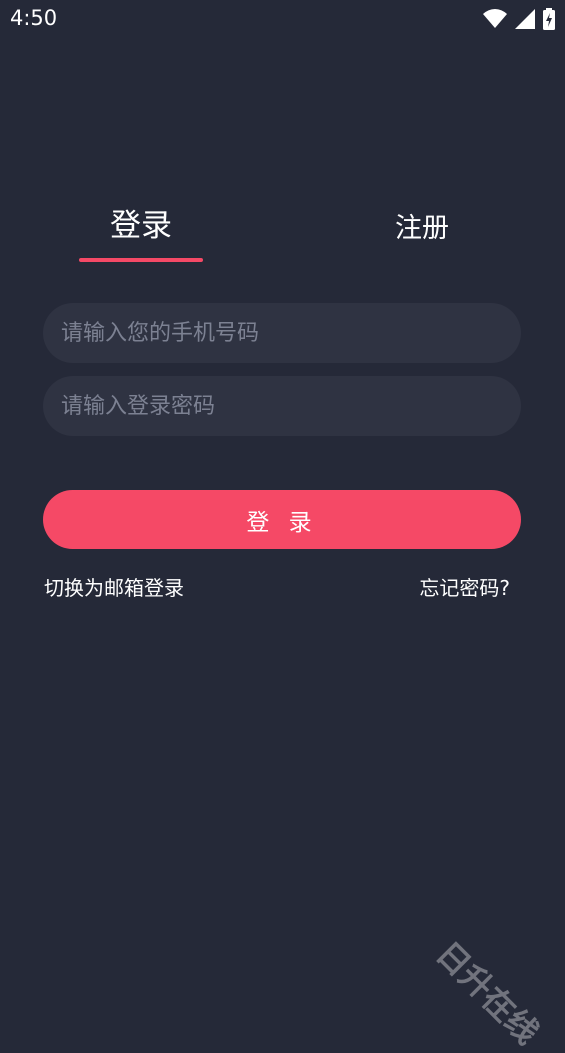 This screenshot has width=565, height=1053. I want to click on wifi-icon, so click(495, 19).